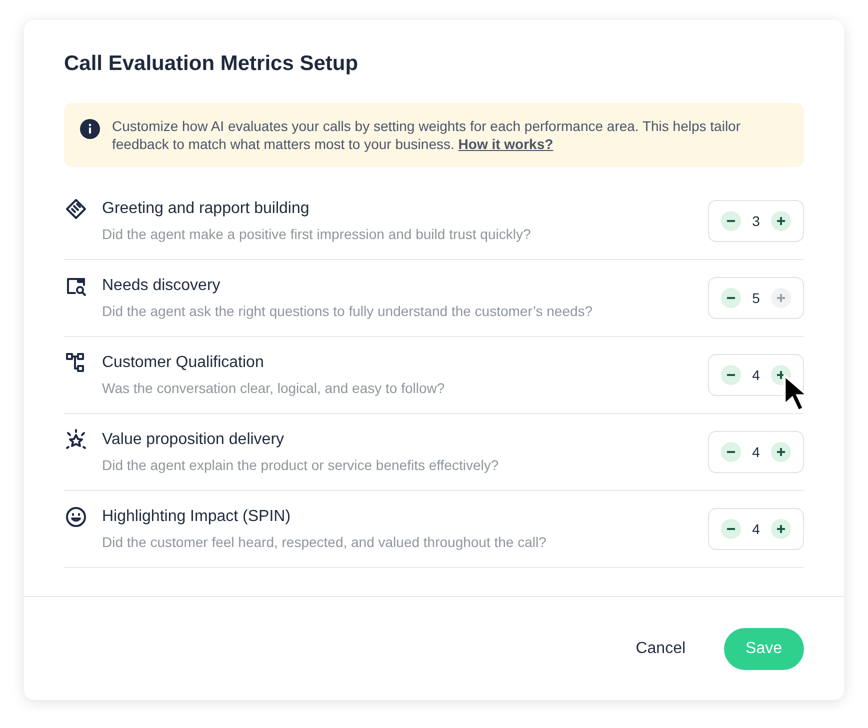  Describe the element at coordinates (194, 440) in the screenshot. I see `metric-title: Value proposition delivery` at that location.